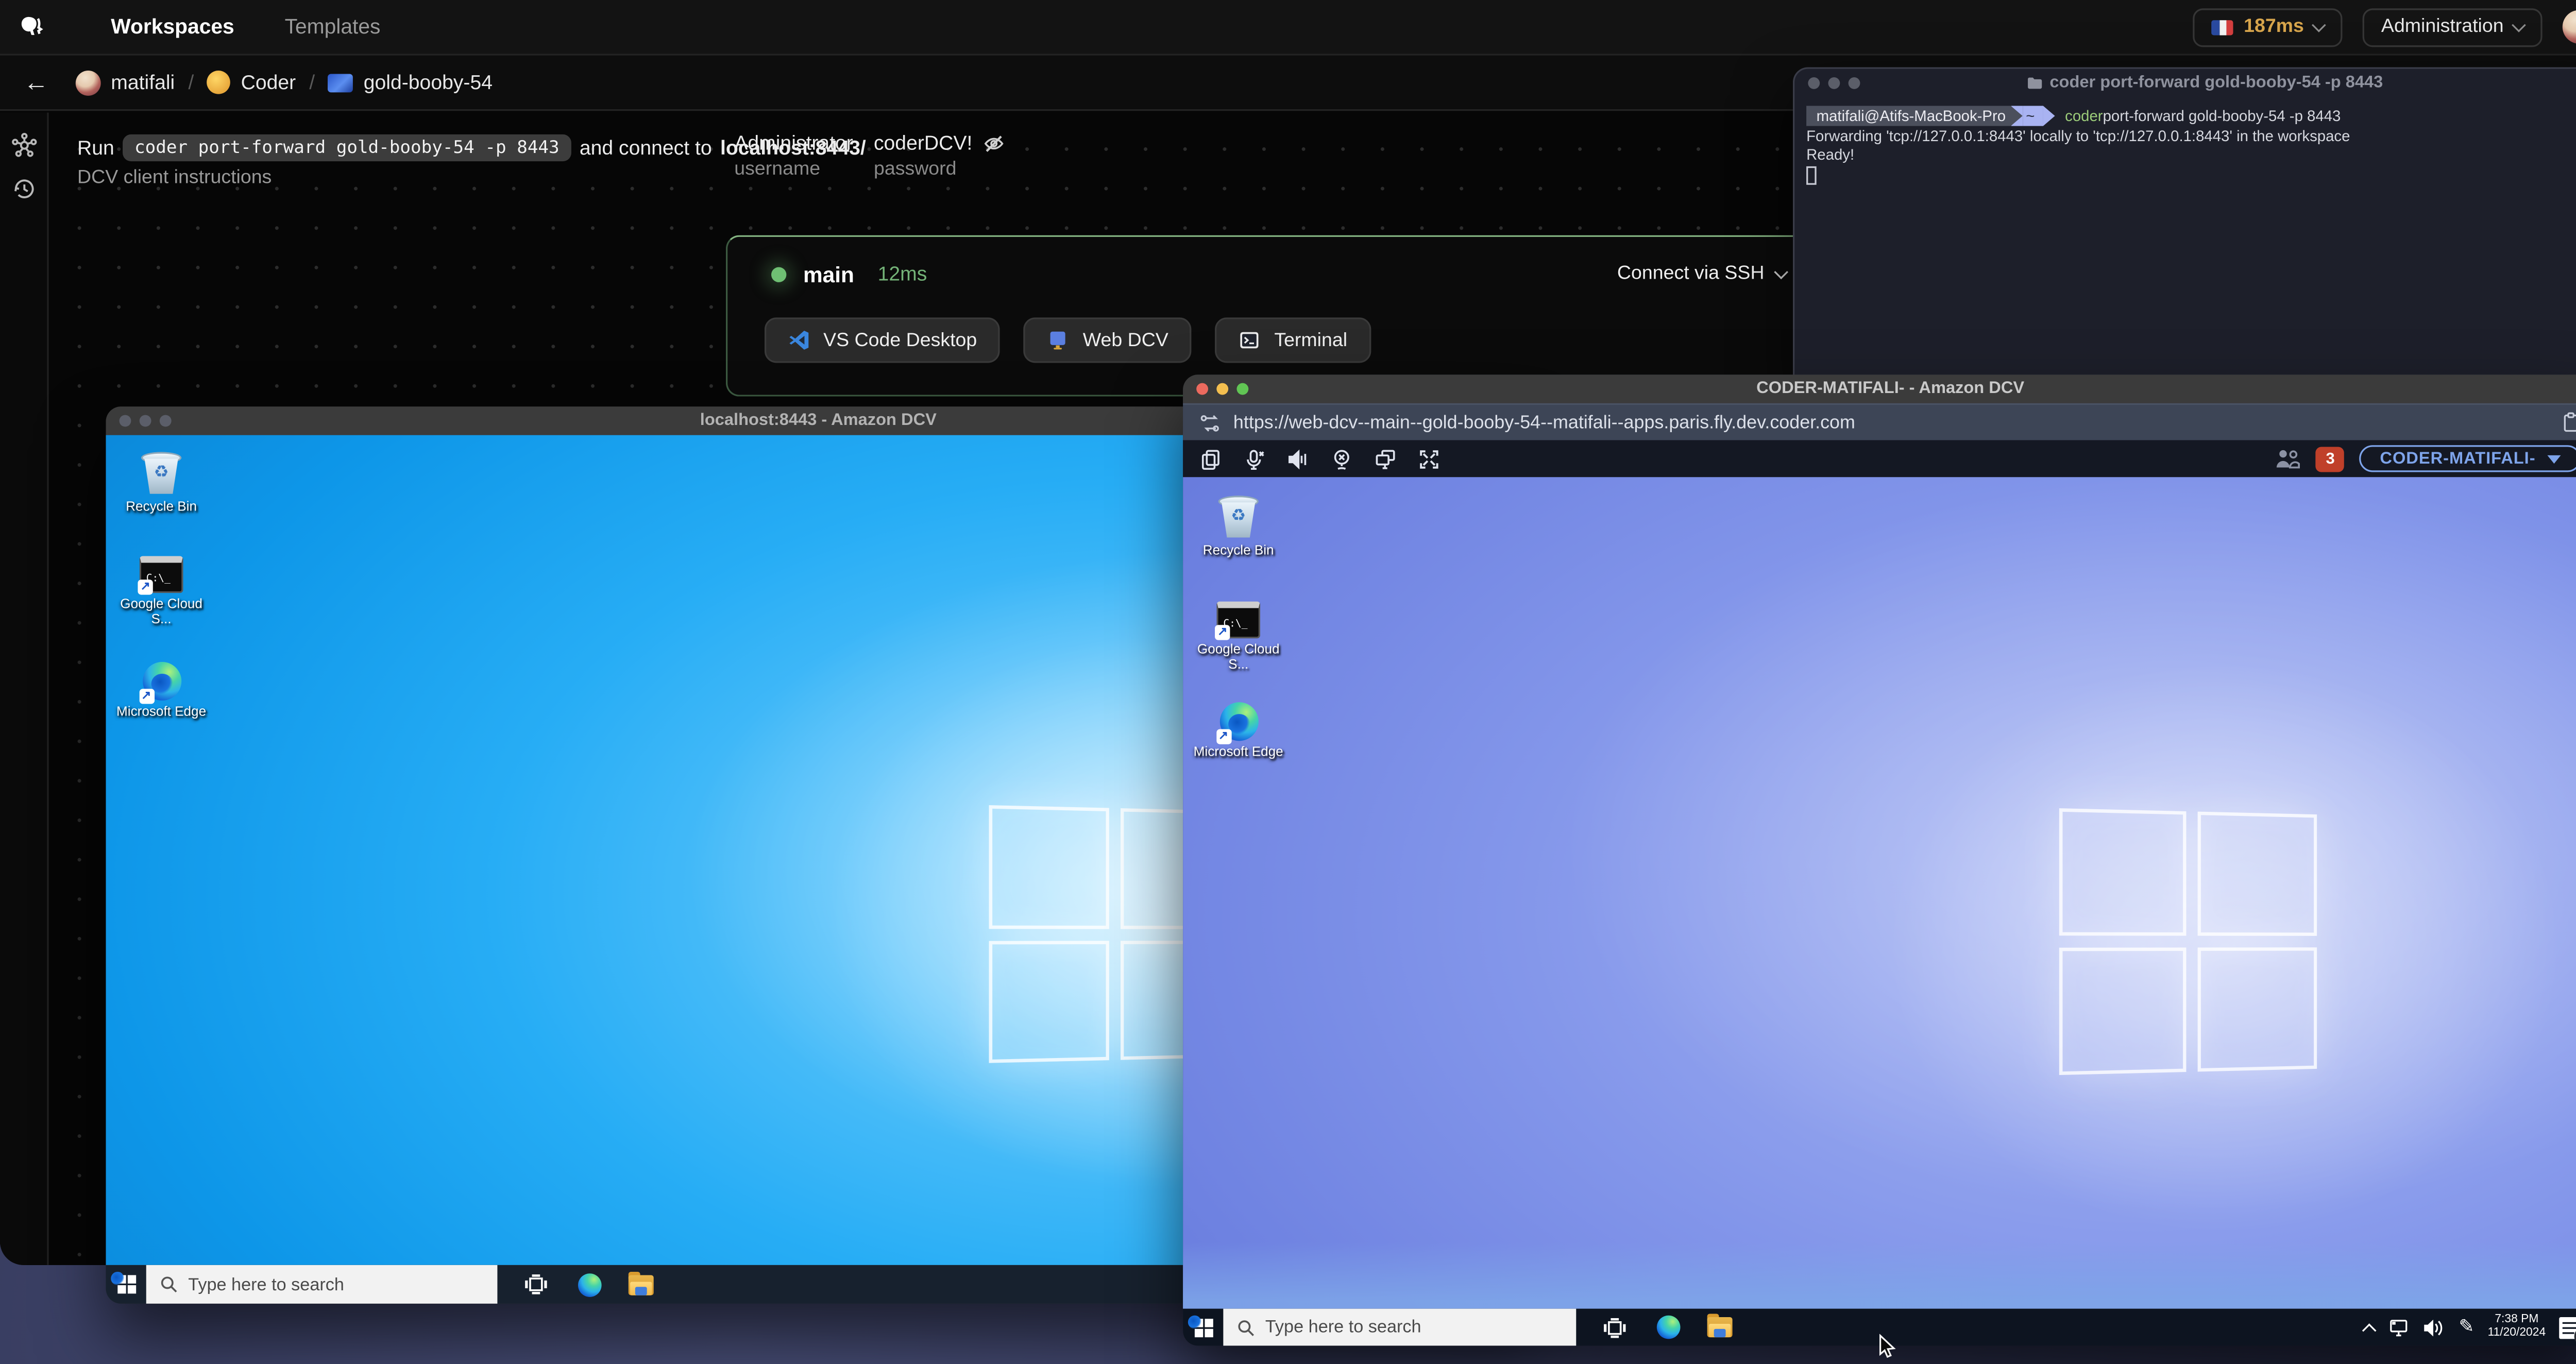 This screenshot has width=2576, height=1364. I want to click on org-emoji-icon, so click(219, 82).